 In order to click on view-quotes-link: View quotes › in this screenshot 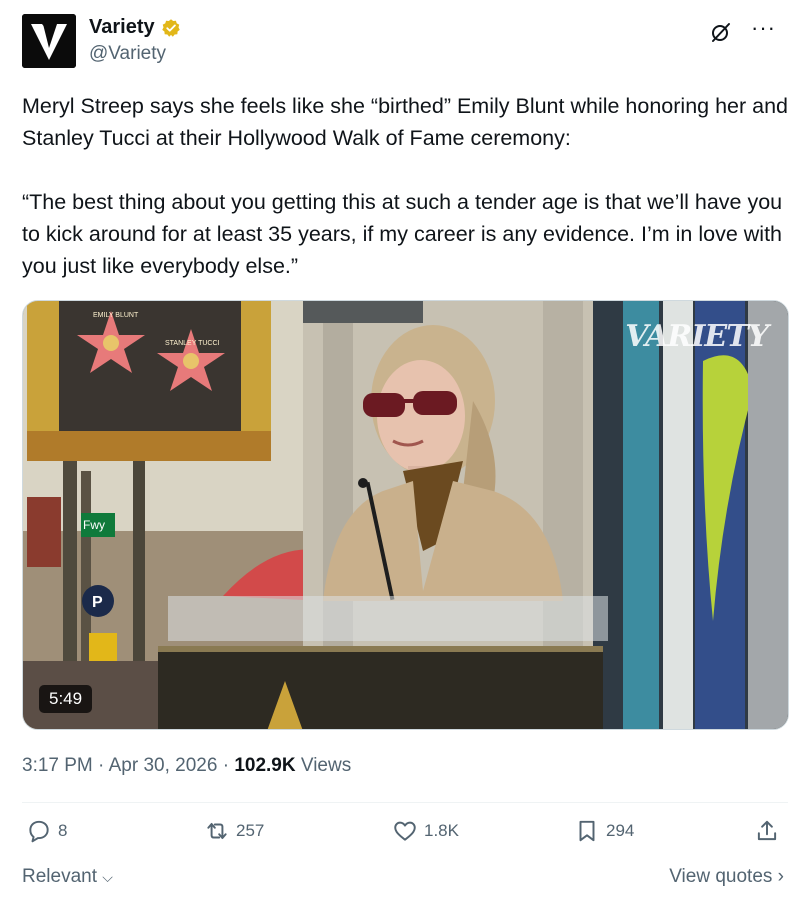, I will do `click(726, 877)`.